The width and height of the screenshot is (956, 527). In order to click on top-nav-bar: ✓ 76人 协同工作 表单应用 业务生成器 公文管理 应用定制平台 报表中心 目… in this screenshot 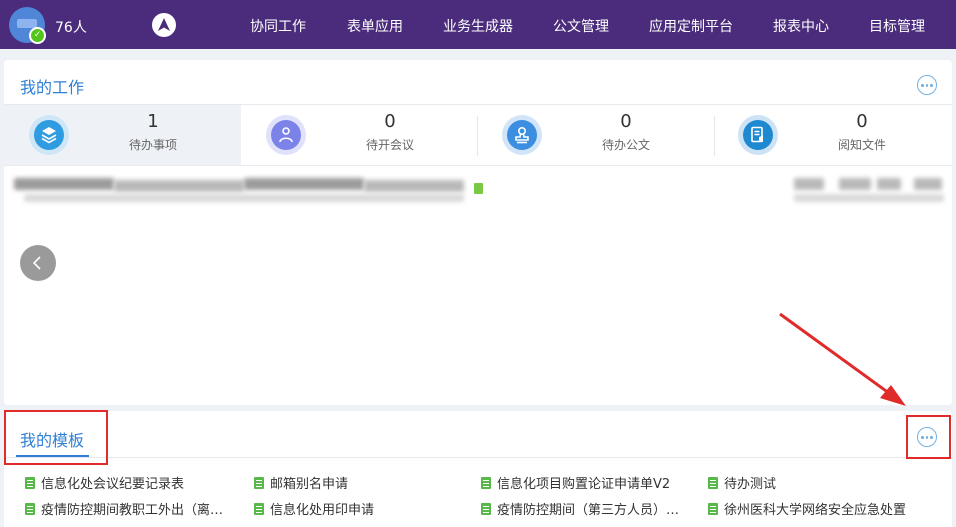, I will do `click(478, 24)`.